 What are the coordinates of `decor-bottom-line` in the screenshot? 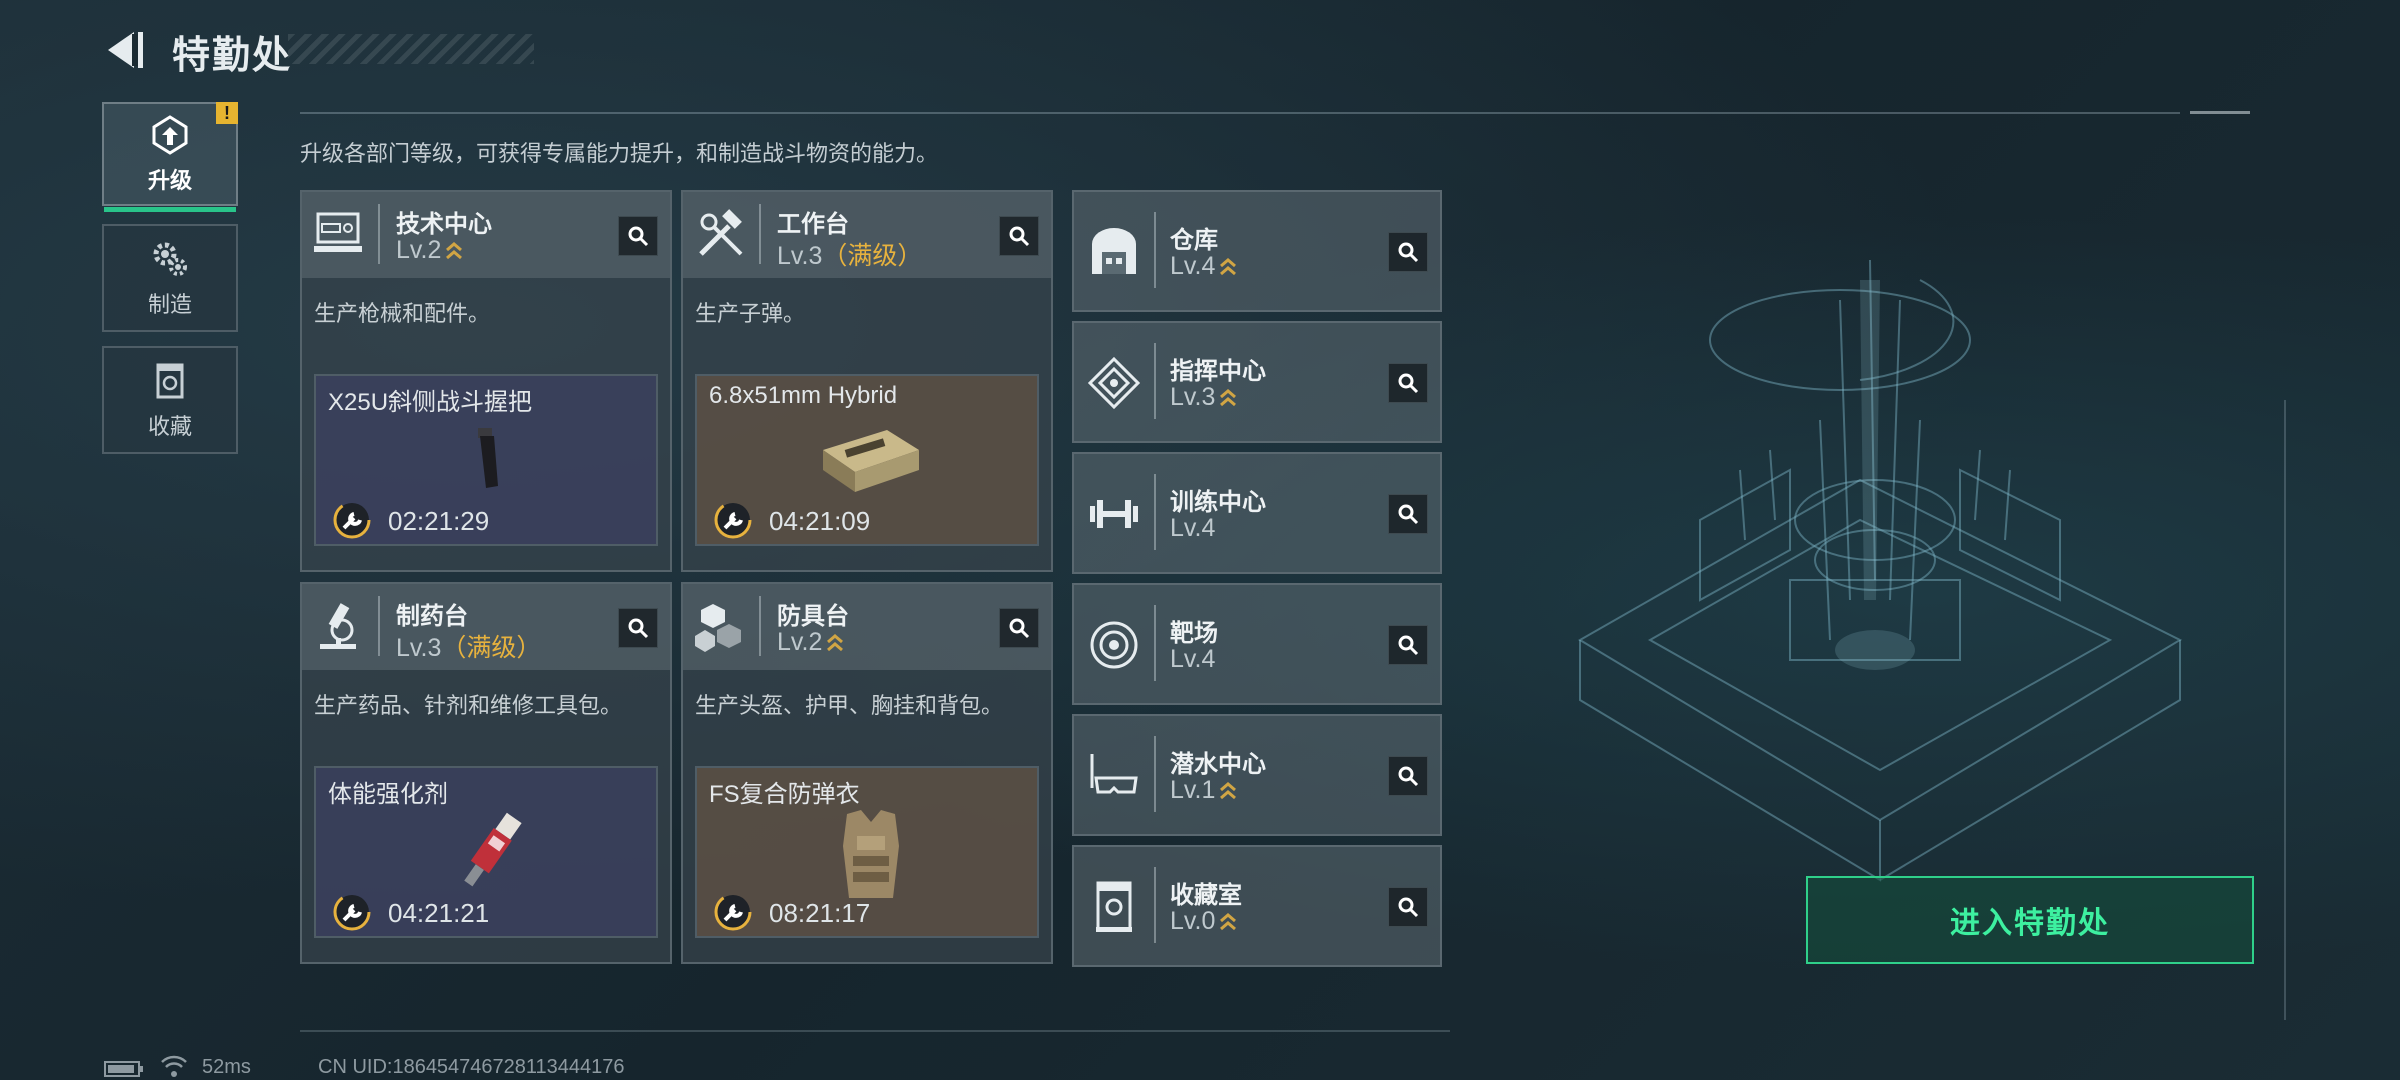 It's located at (875, 1031).